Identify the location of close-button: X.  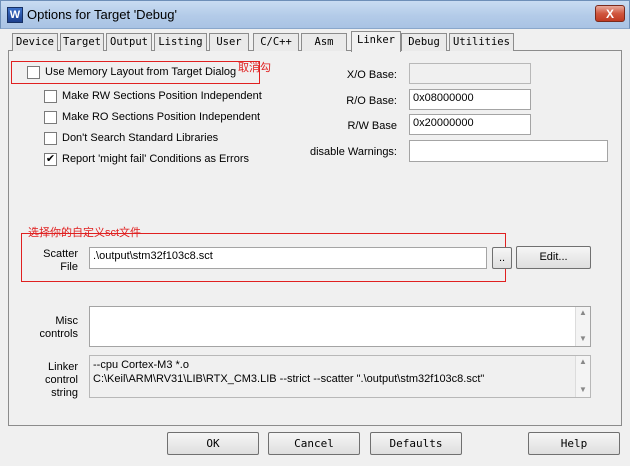
(610, 13).